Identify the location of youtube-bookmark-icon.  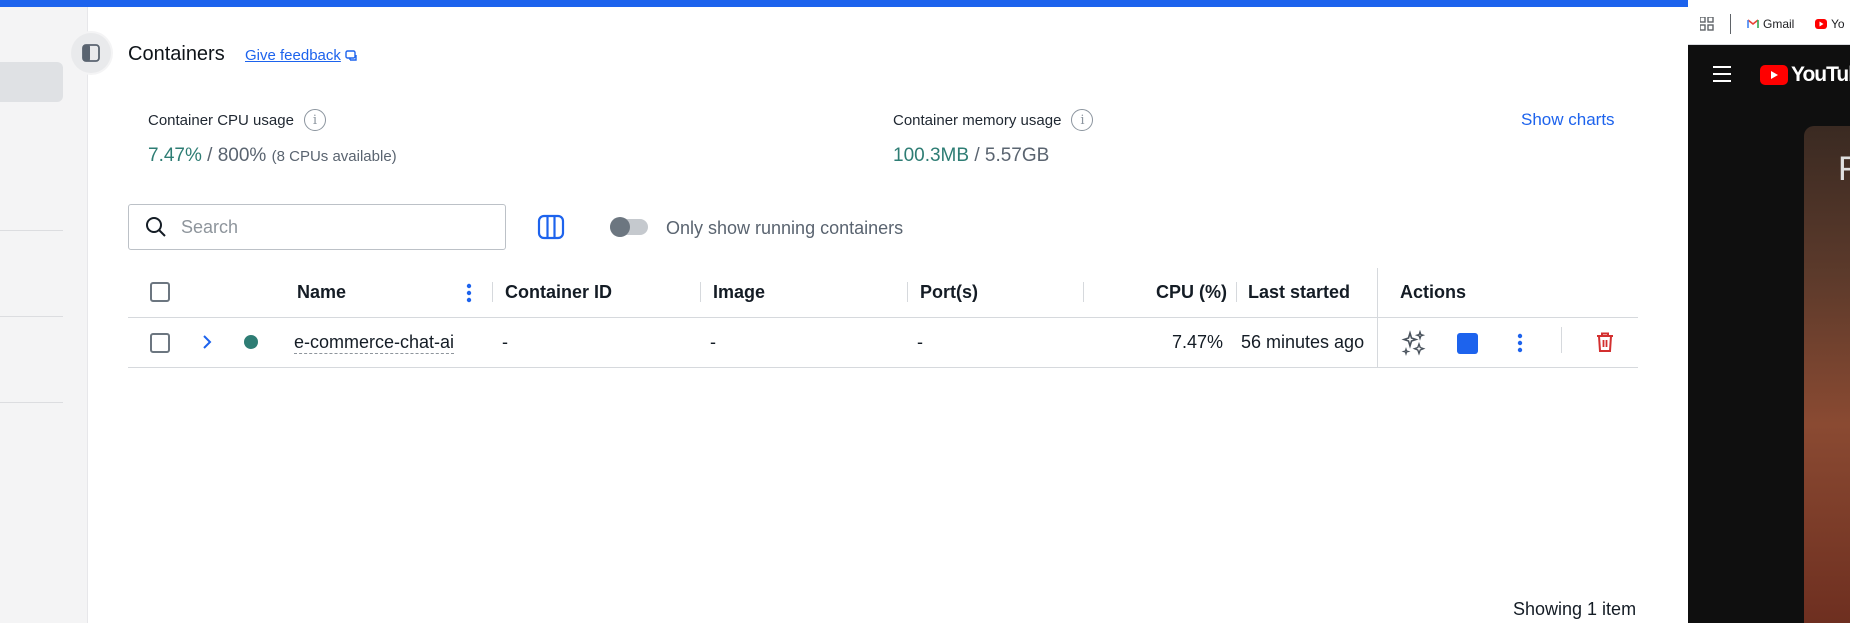
(1821, 24).